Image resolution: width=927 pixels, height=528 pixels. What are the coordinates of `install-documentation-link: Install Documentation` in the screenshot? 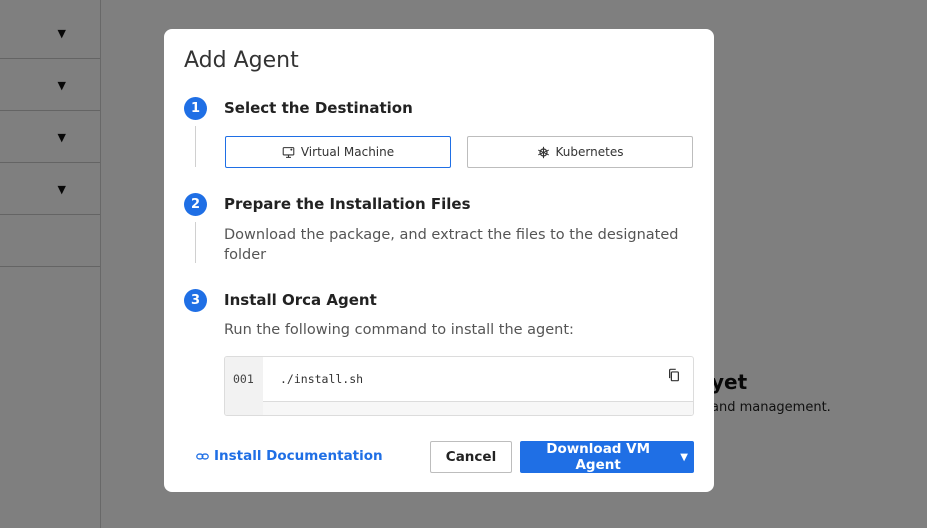 It's located at (289, 456).